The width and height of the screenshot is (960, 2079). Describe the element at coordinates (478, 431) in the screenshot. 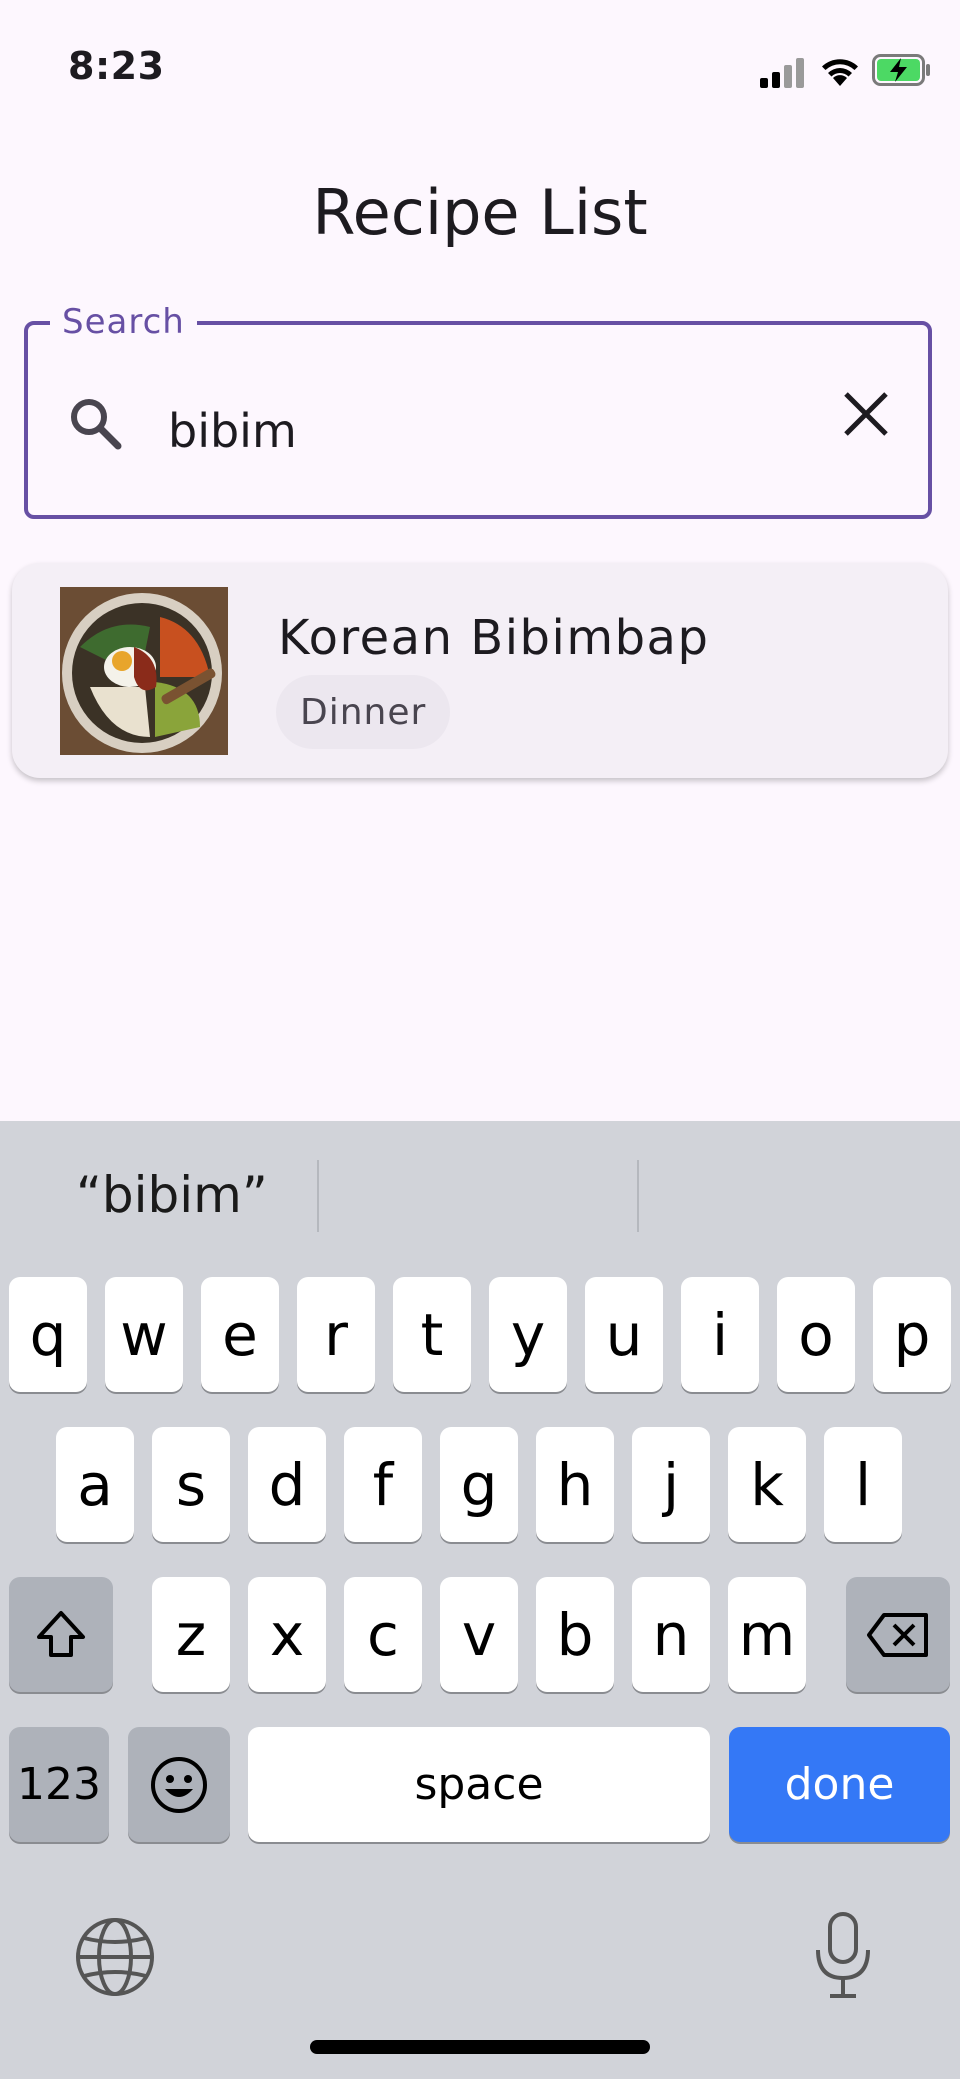

I see `search-input` at that location.